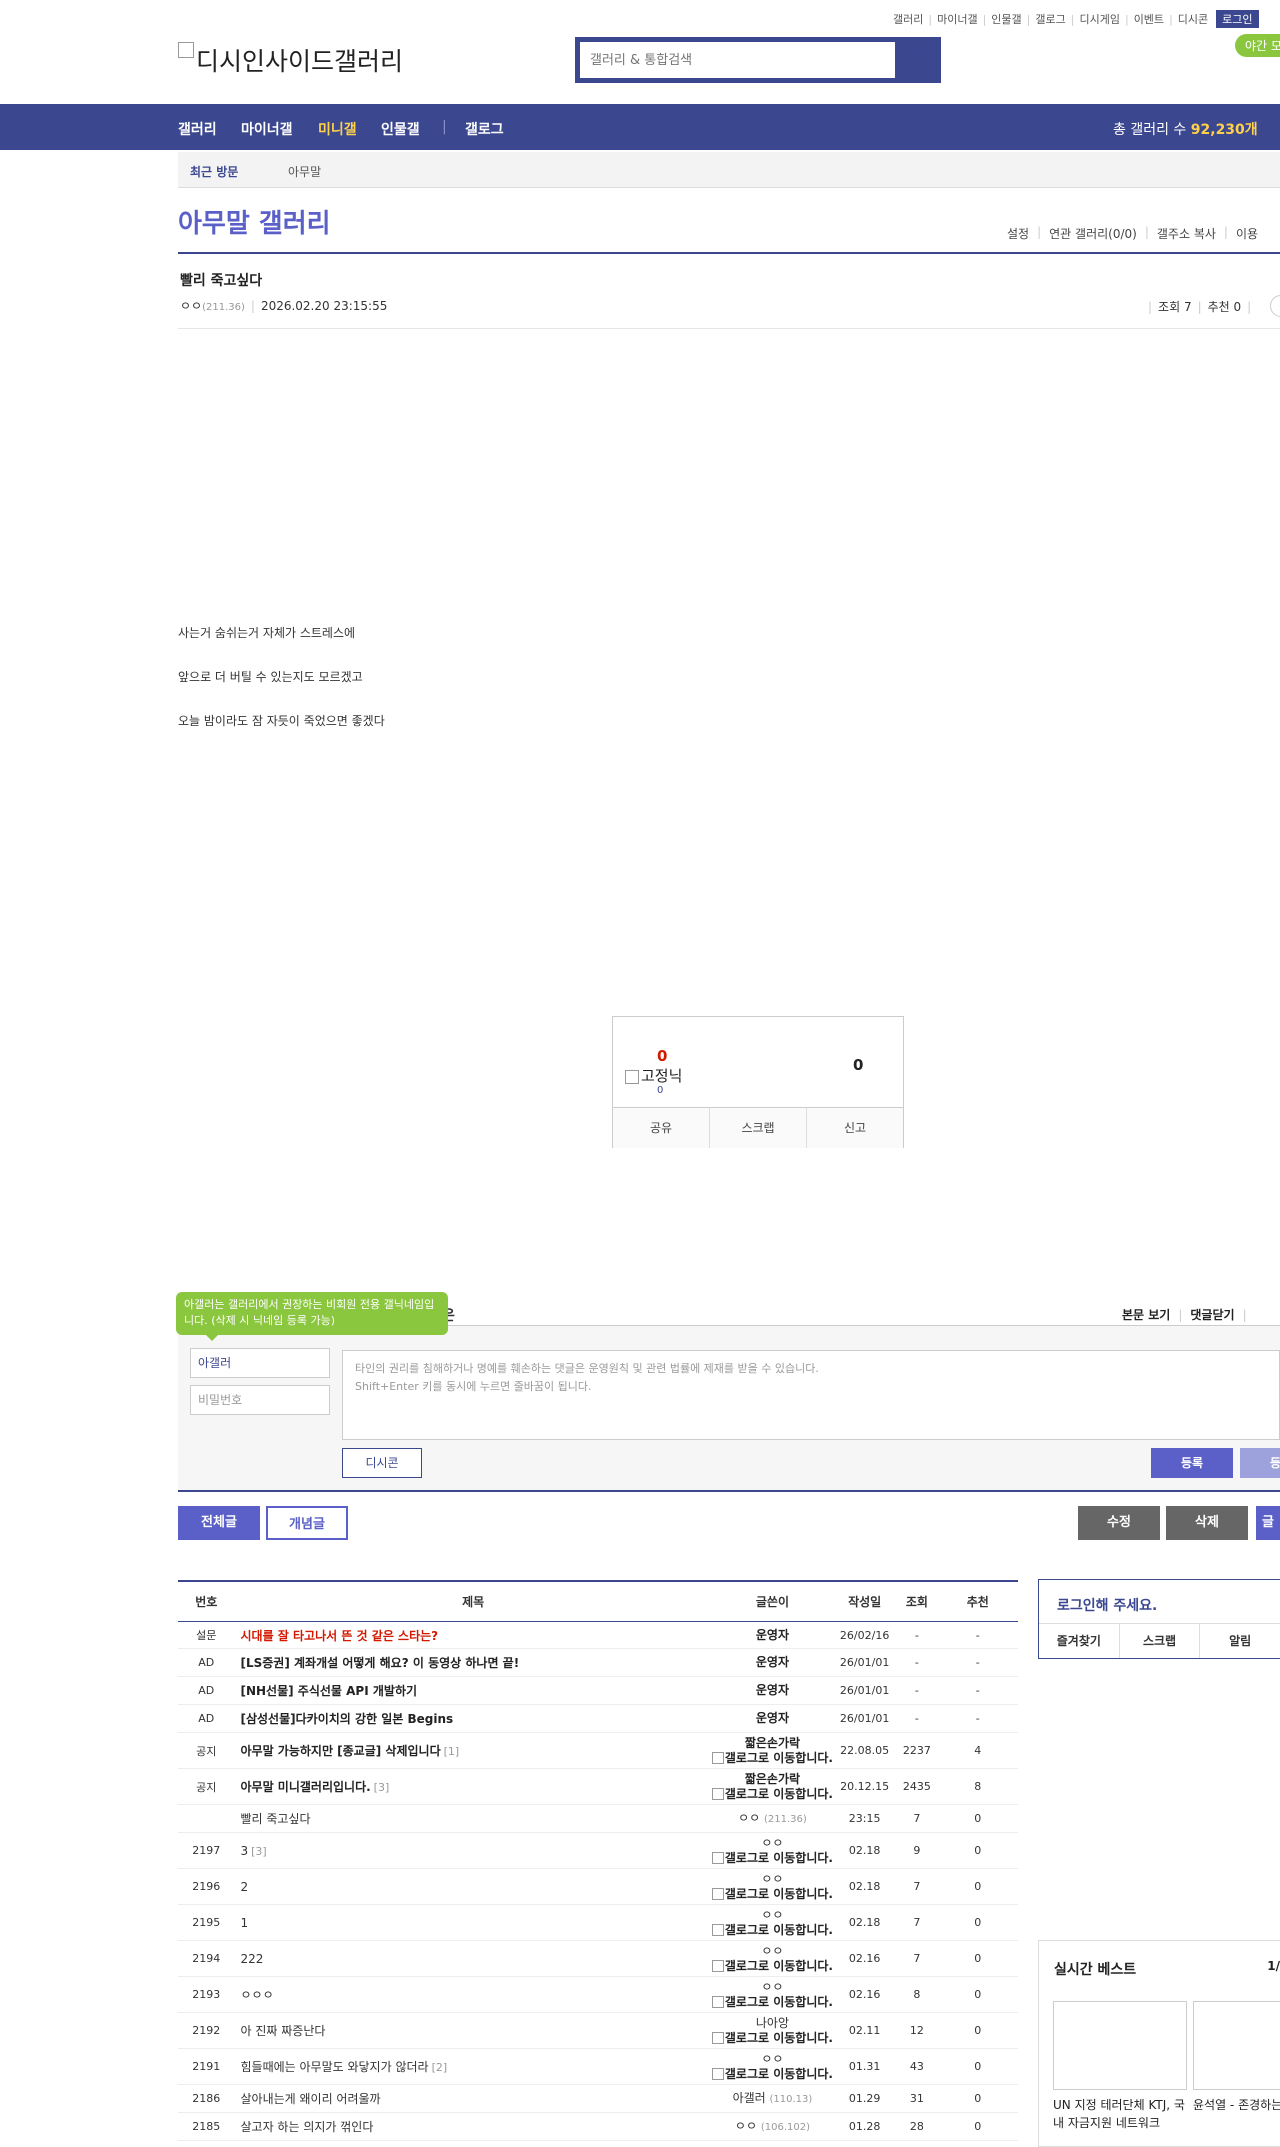  Describe the element at coordinates (1260, 1463) in the screenshot. I see `comment-submit-recommend-button: 등록` at that location.